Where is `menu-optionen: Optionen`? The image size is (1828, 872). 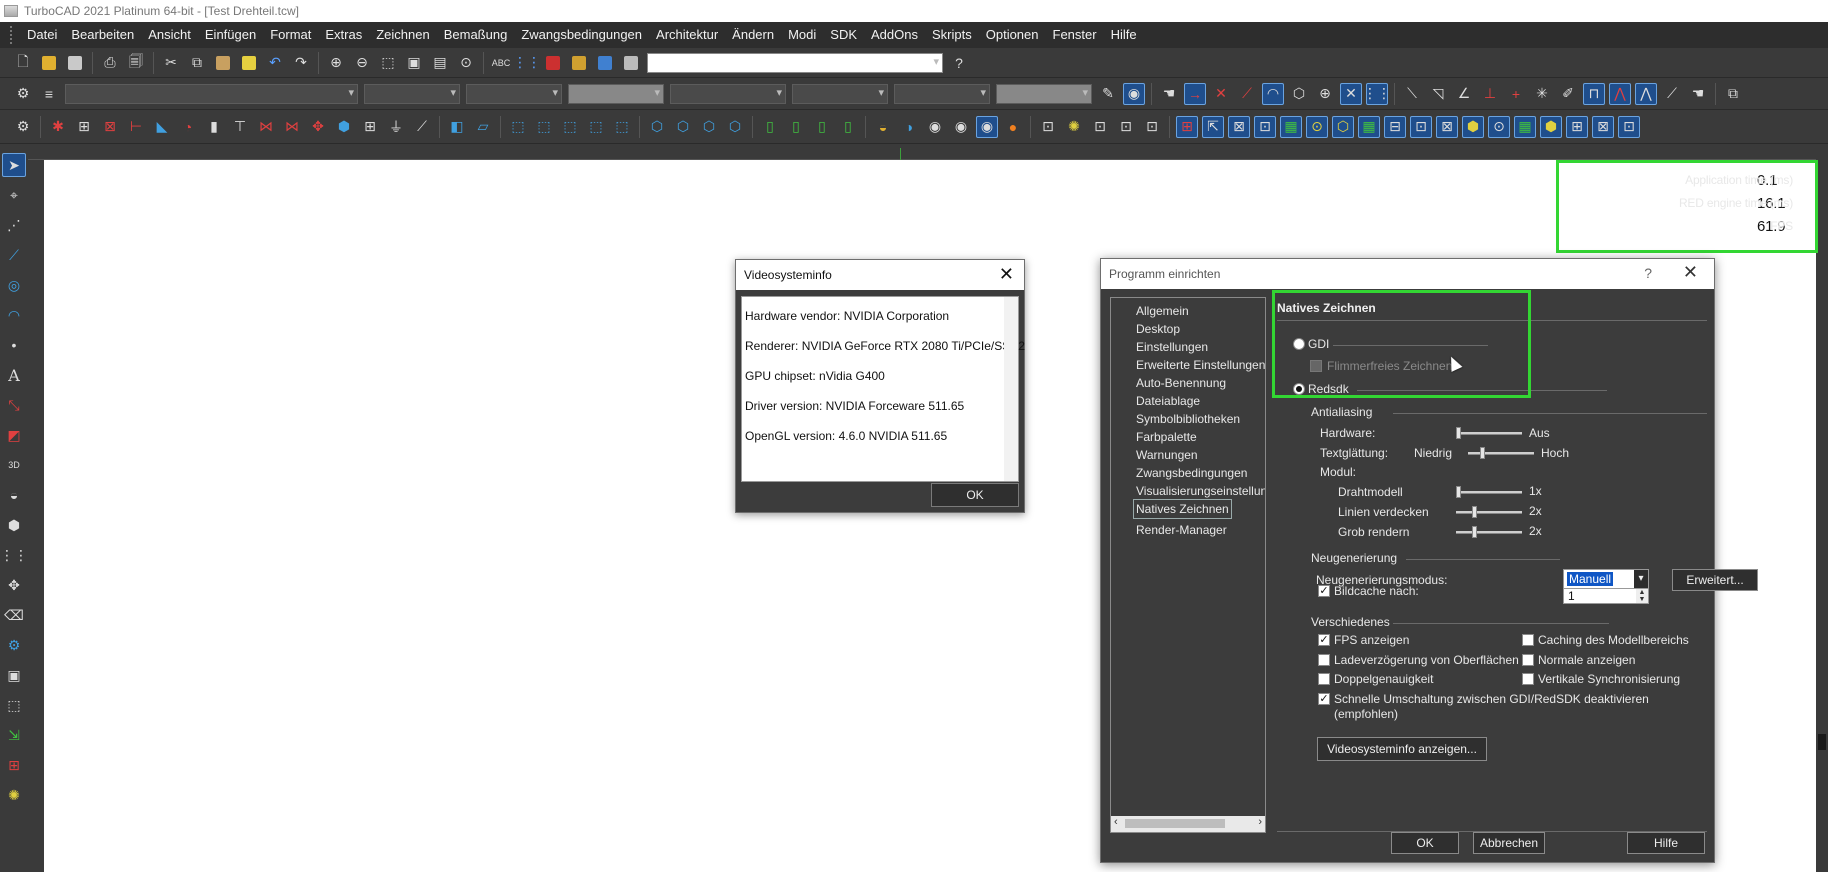 menu-optionen: Optionen is located at coordinates (1012, 35).